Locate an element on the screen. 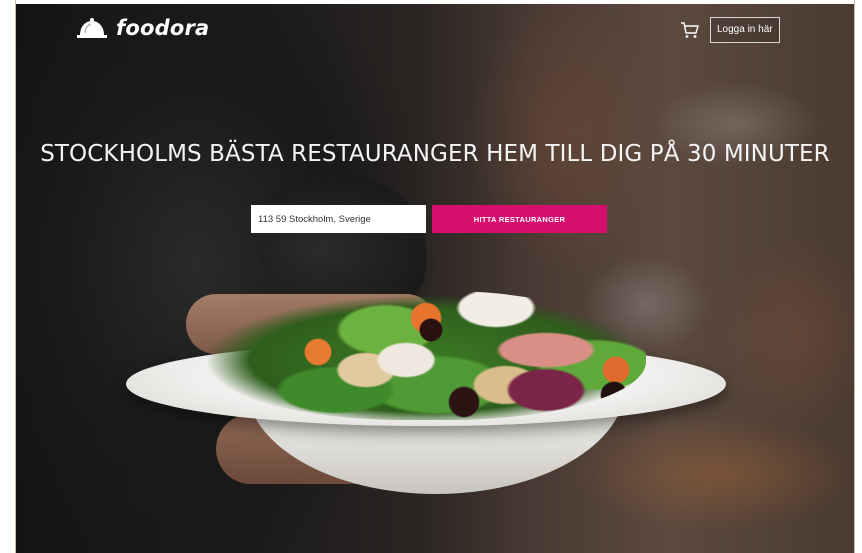 This screenshot has width=862, height=553. find-restaurants-button: HITTA RESTAURANGER is located at coordinates (519, 219).